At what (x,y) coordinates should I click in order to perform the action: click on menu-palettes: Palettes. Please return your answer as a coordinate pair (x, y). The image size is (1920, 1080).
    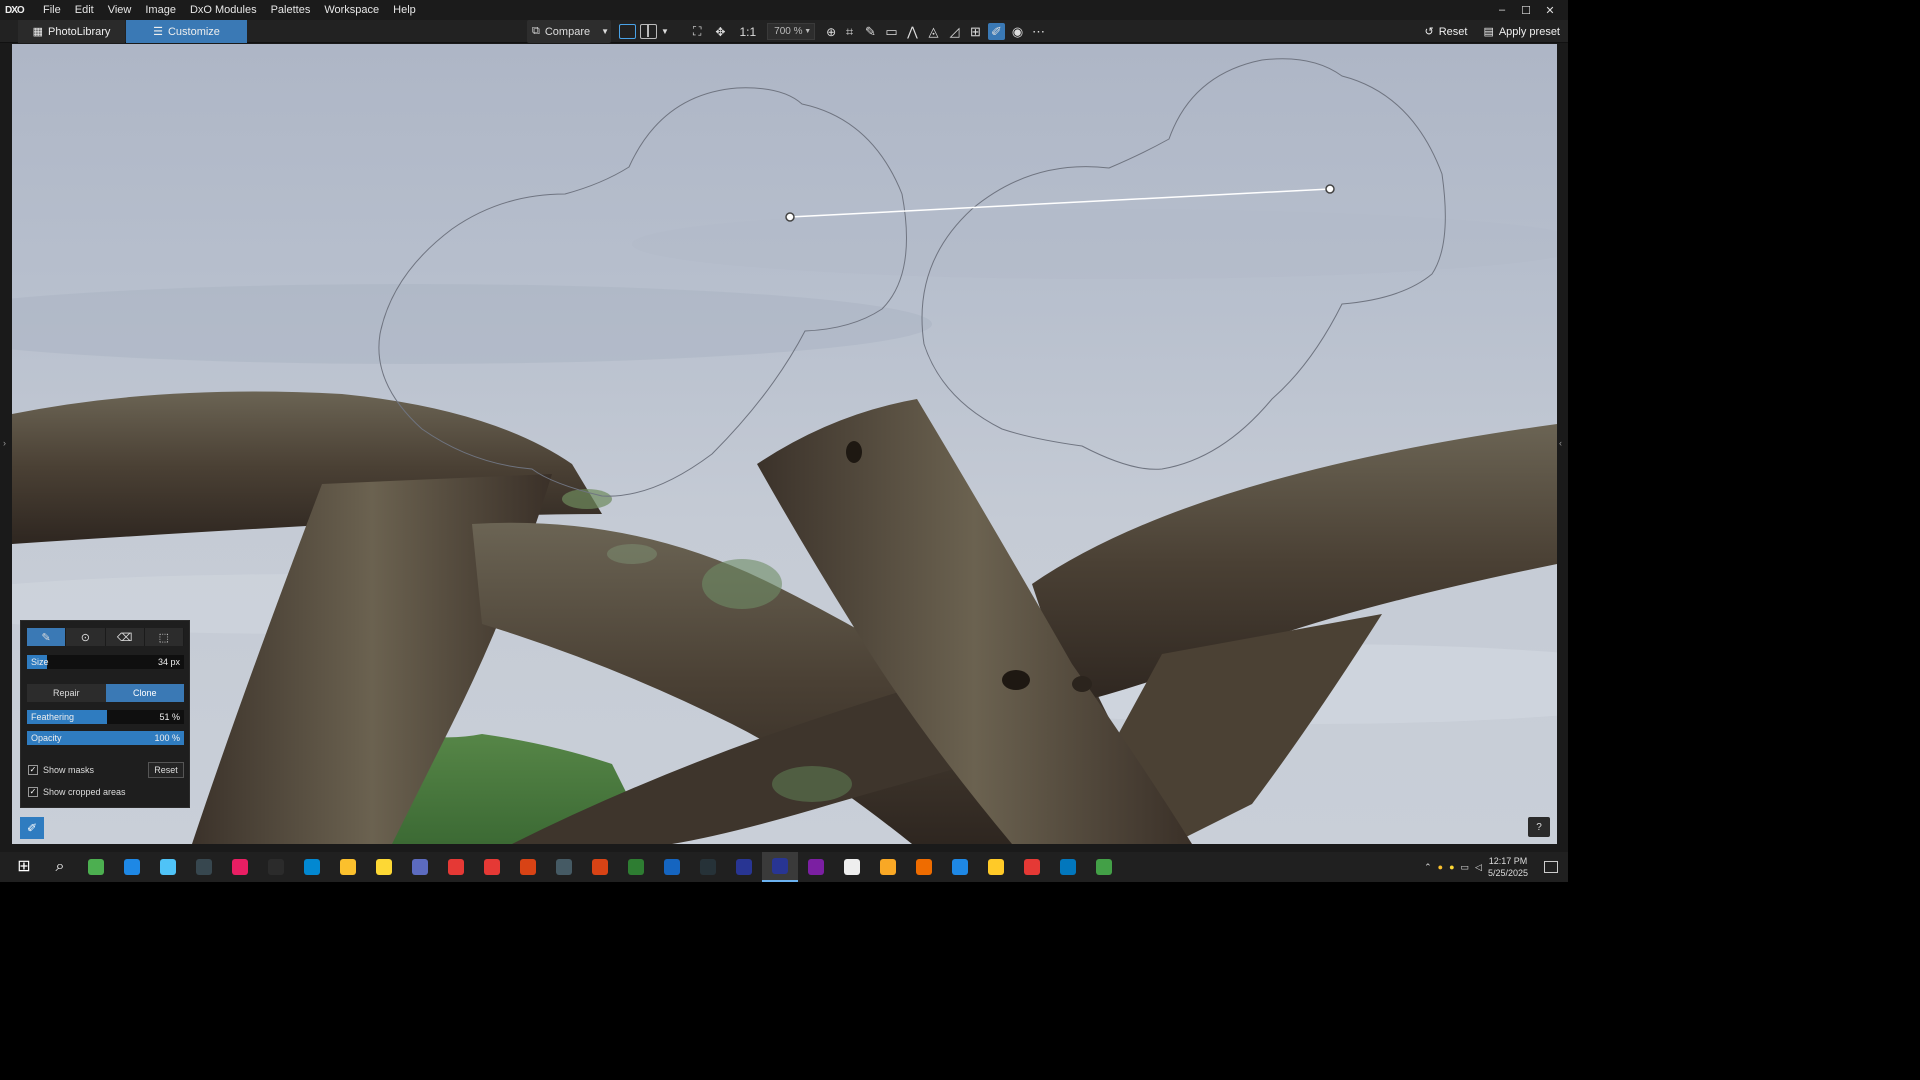
    Looking at the image, I should click on (291, 10).